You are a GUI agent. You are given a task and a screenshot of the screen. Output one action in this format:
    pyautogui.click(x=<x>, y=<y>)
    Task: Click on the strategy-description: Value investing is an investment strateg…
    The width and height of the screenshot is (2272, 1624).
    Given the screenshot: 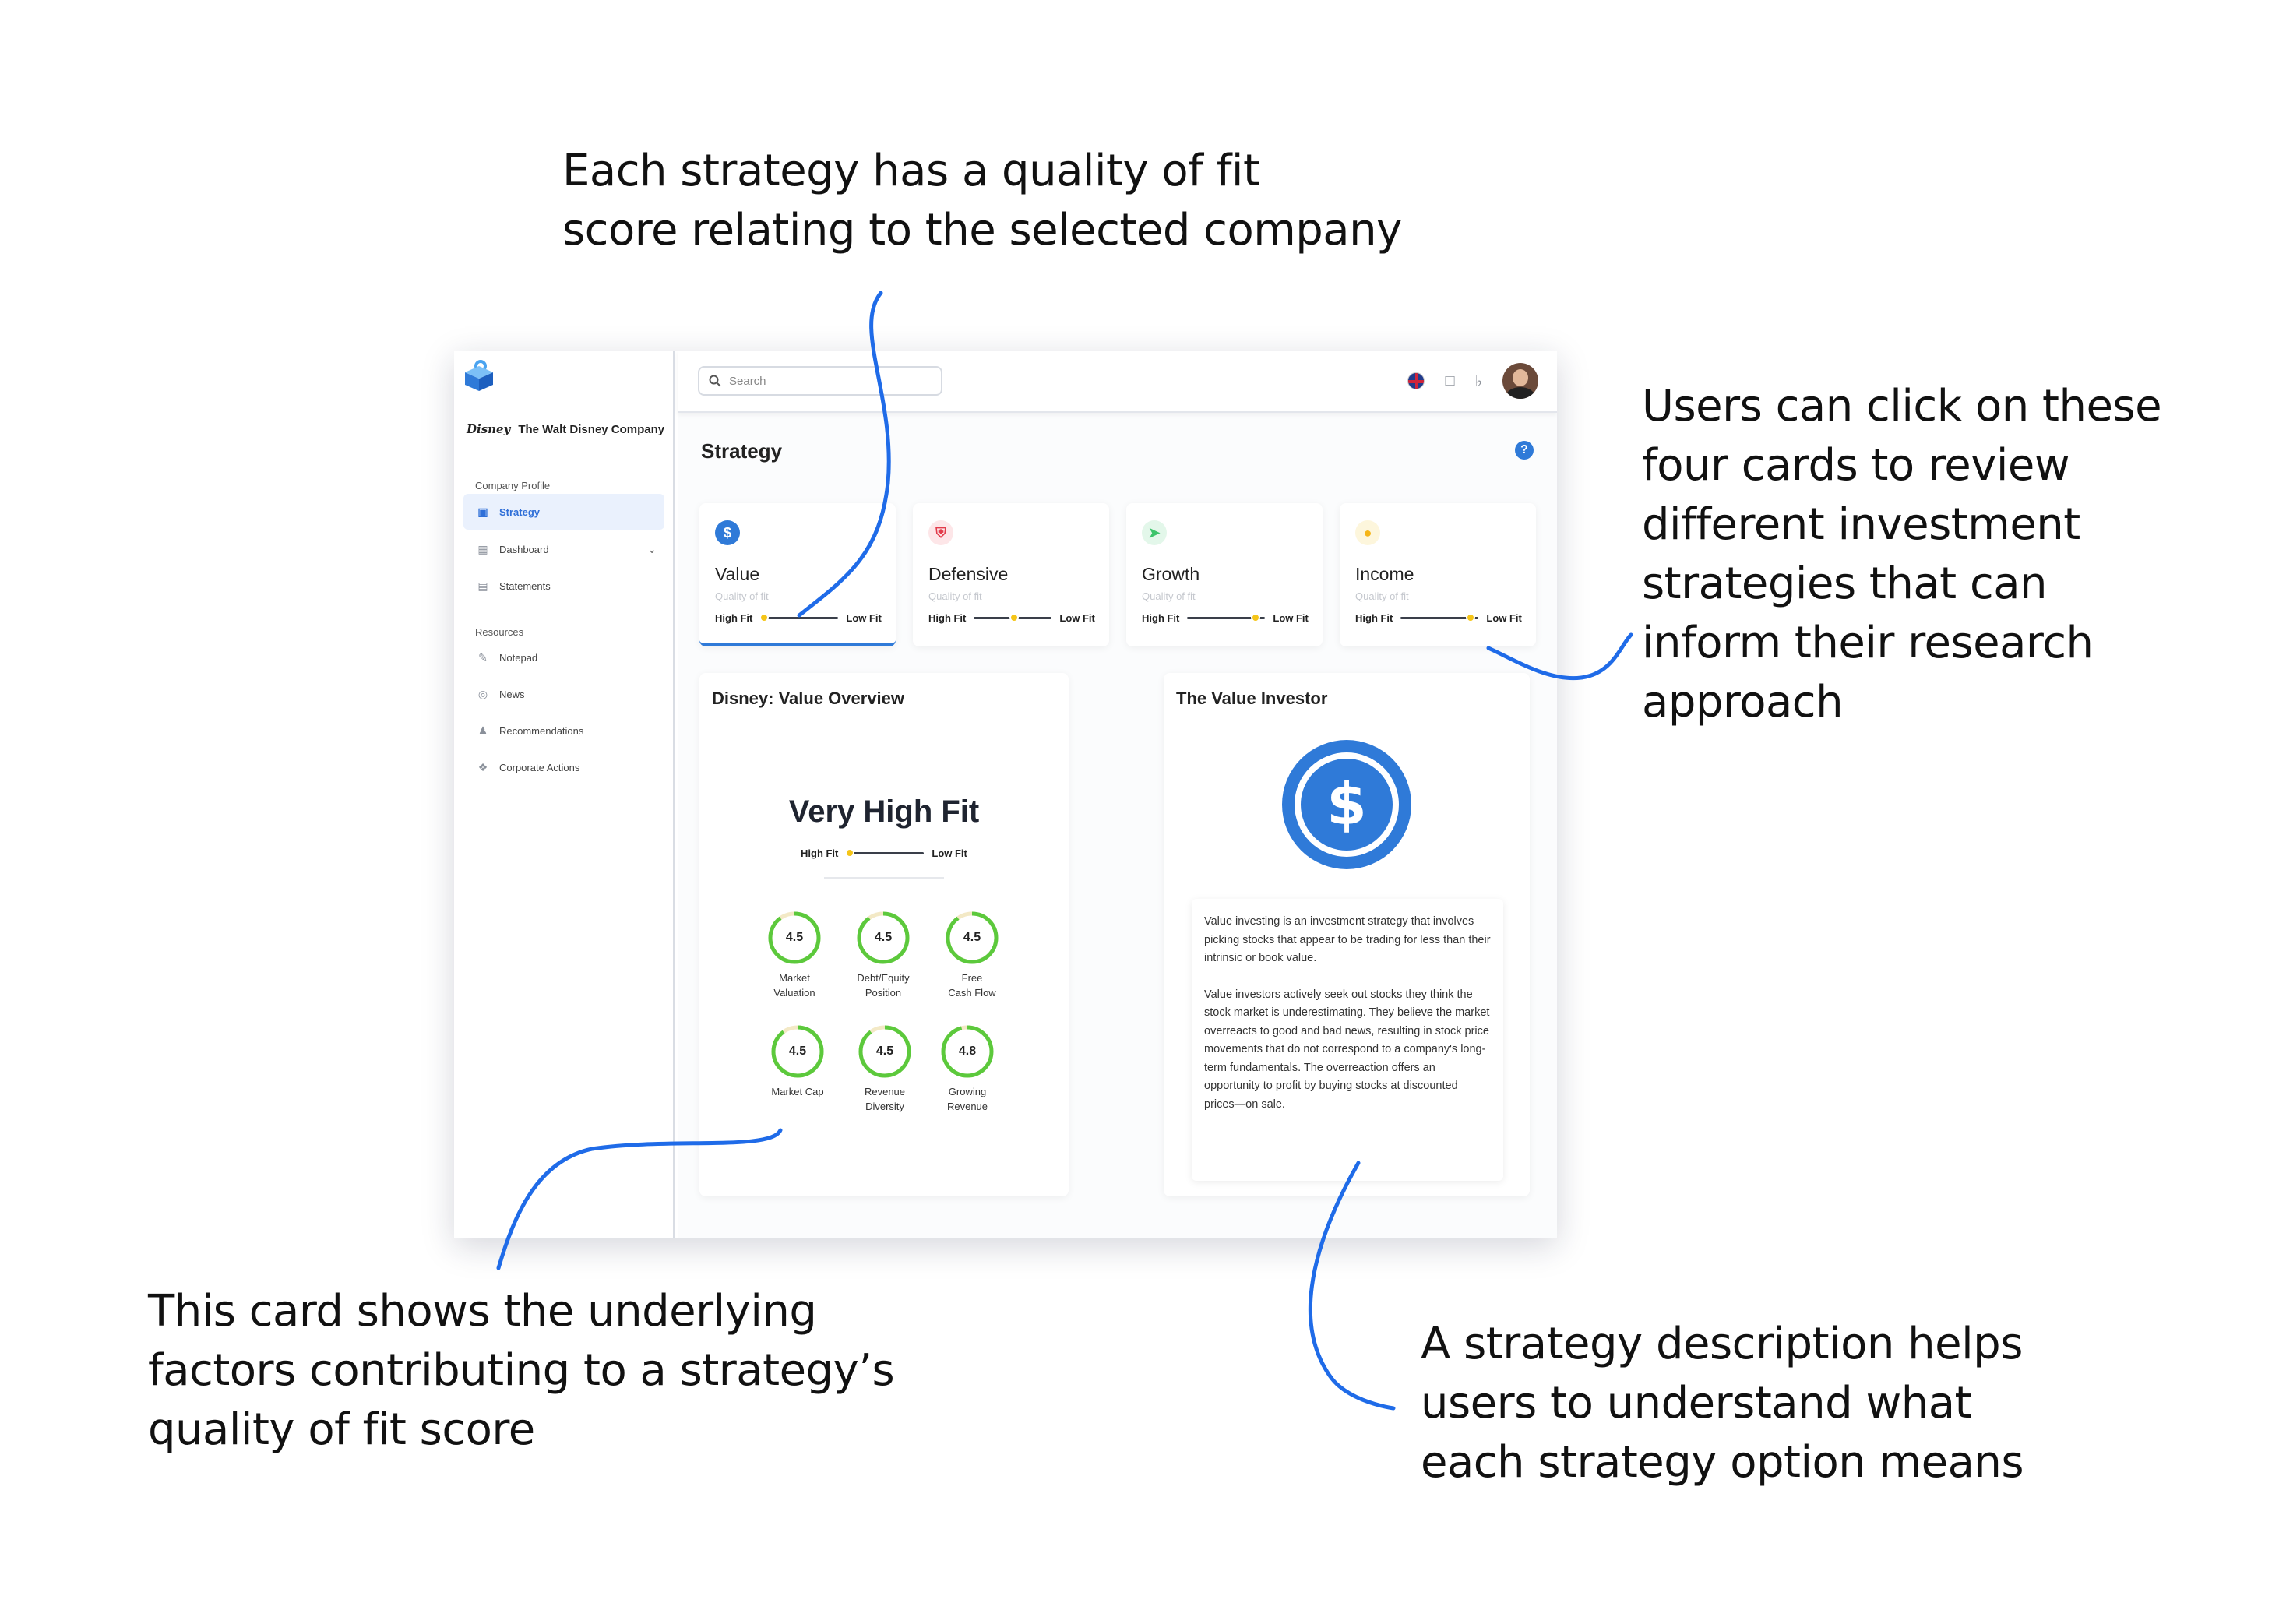 What is the action you would take?
    pyautogui.click(x=1347, y=1040)
    